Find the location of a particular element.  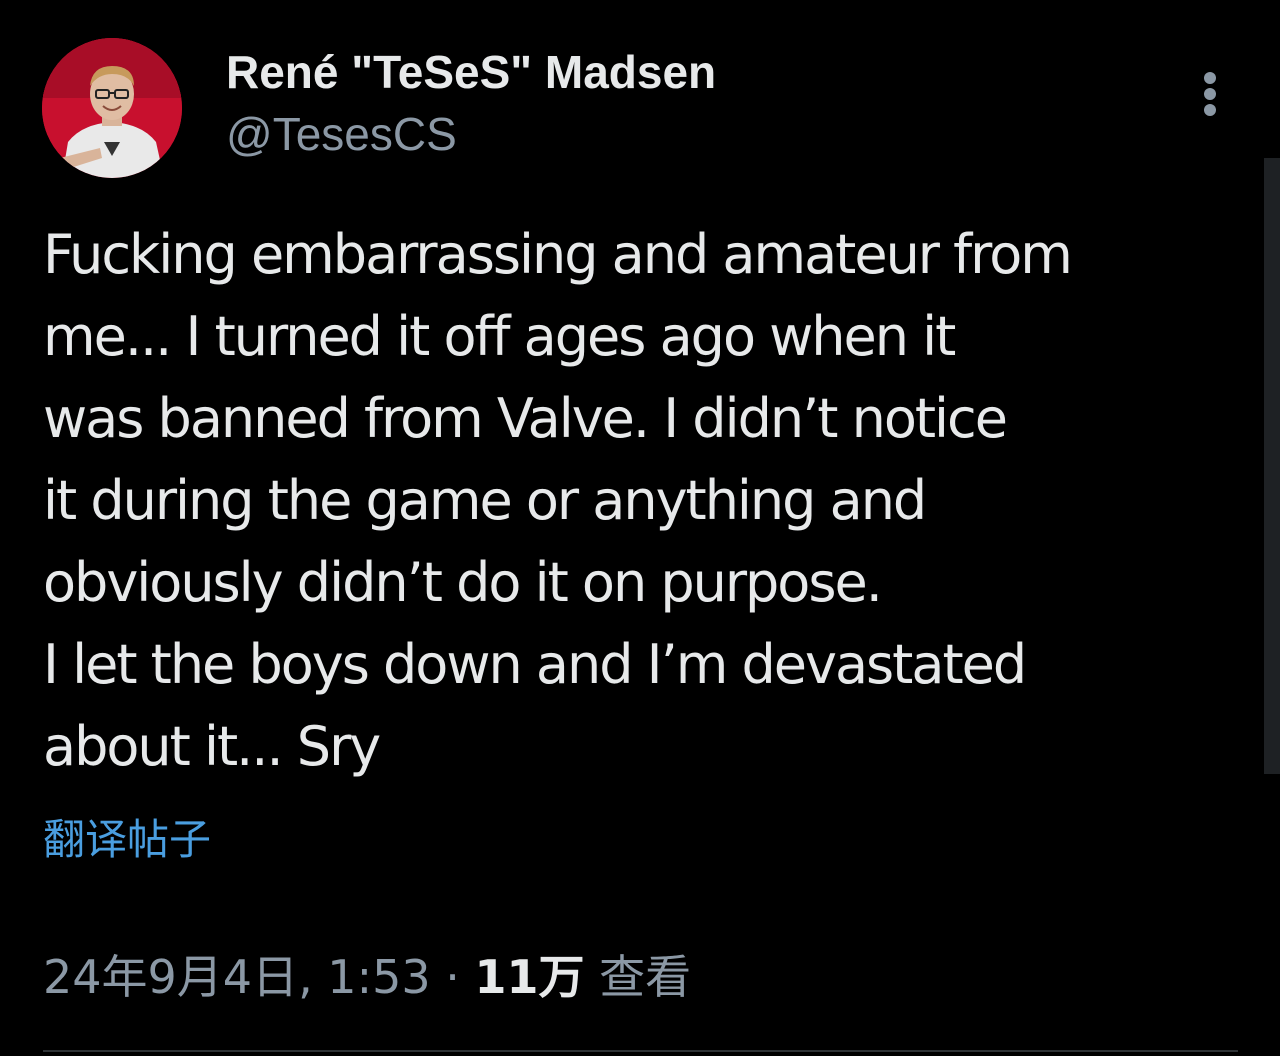

tweet-meta: 24年9月4日, 1:53 · 11万 查看 is located at coordinates (367, 977).